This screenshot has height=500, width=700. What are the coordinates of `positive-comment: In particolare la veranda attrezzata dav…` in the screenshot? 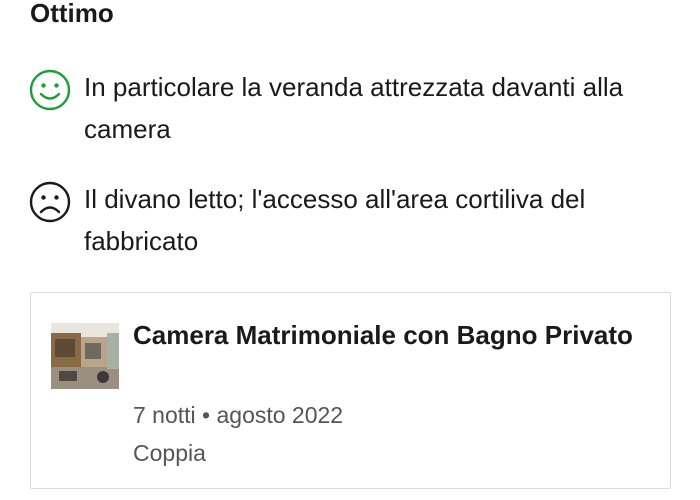 It's located at (354, 108).